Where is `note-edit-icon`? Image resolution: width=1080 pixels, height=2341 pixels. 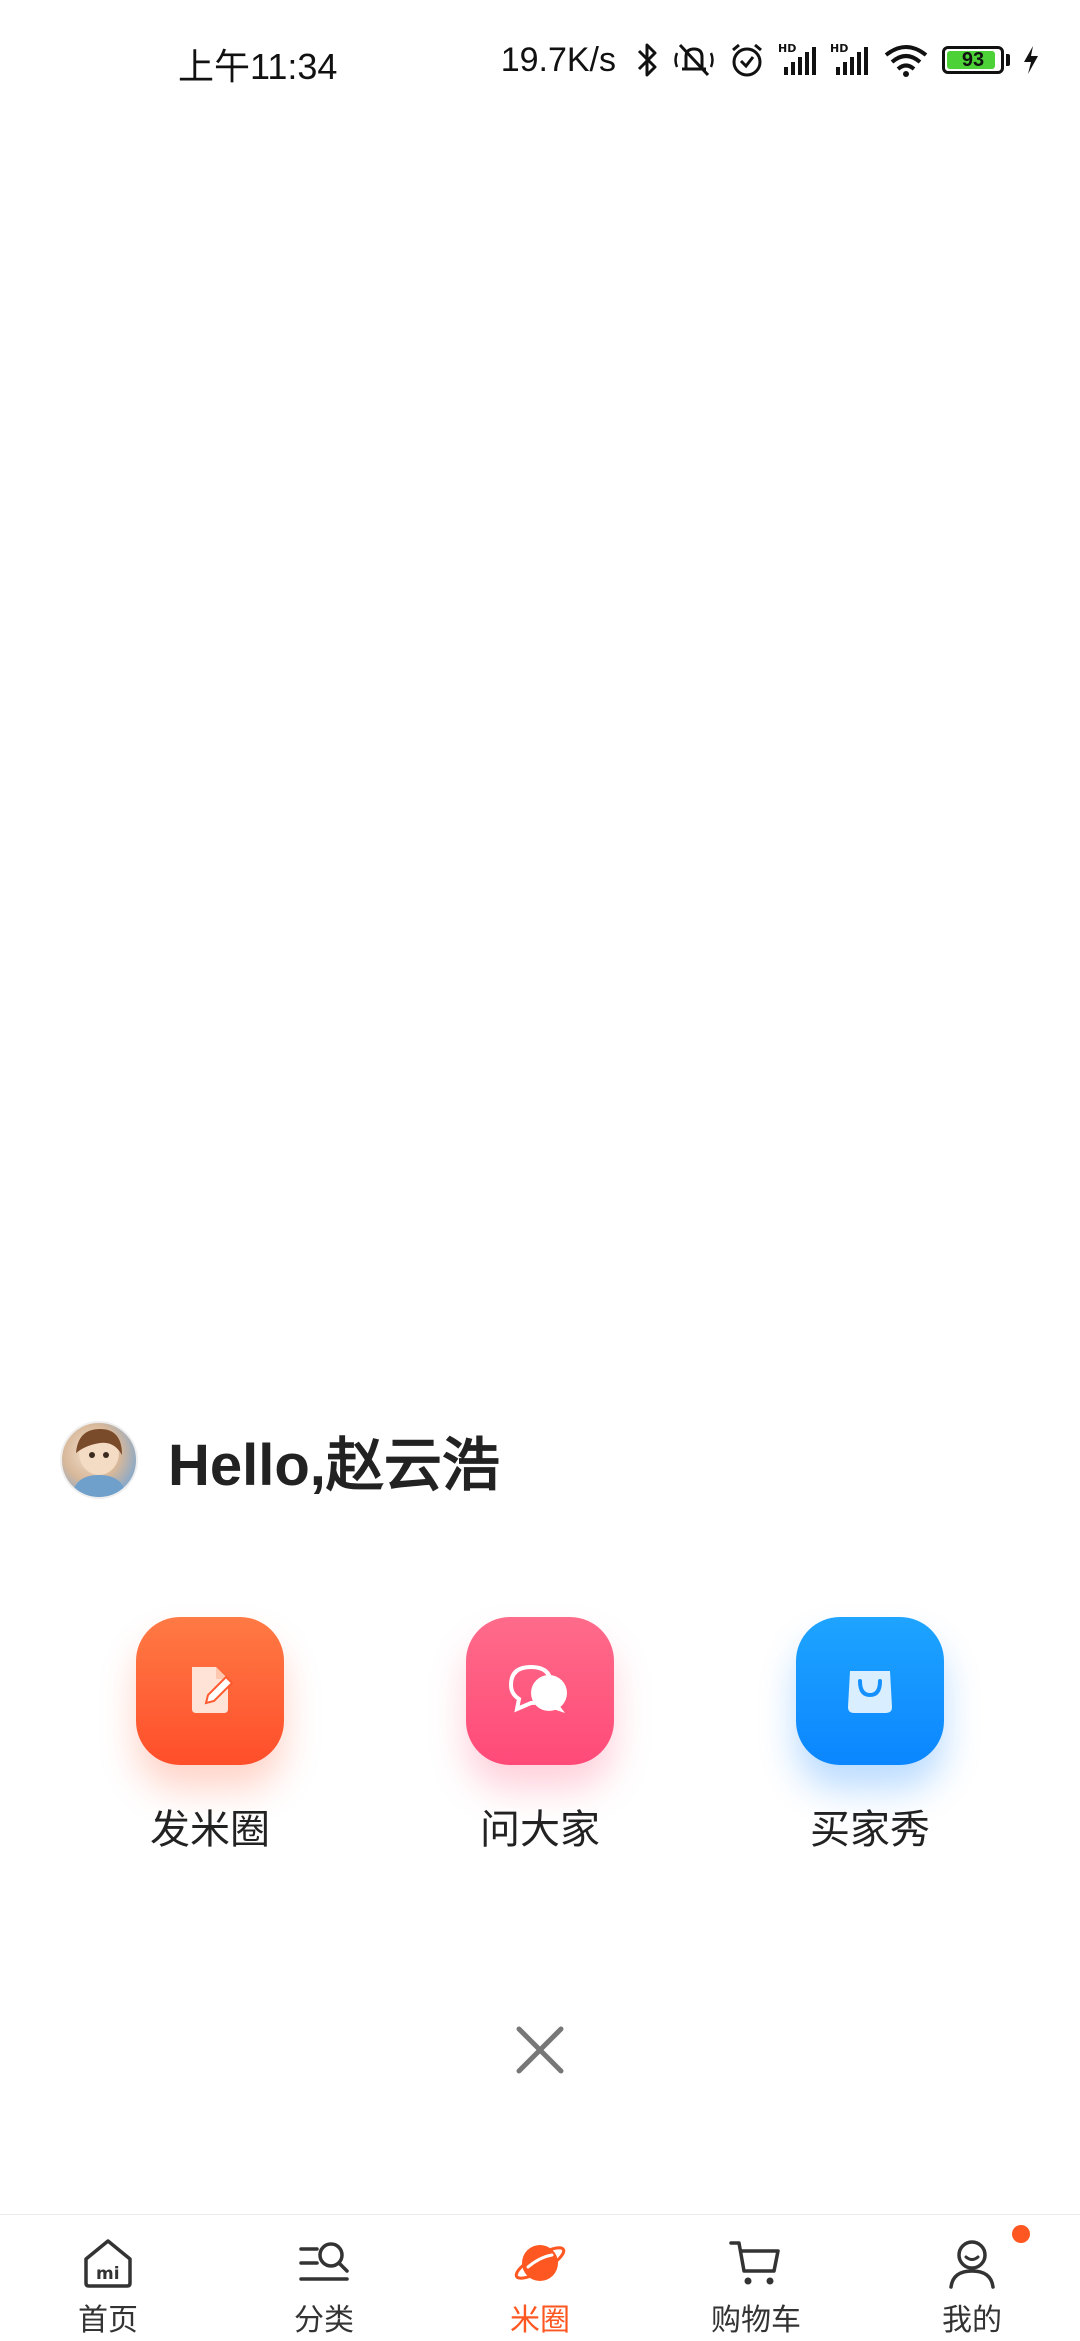 note-edit-icon is located at coordinates (210, 1691).